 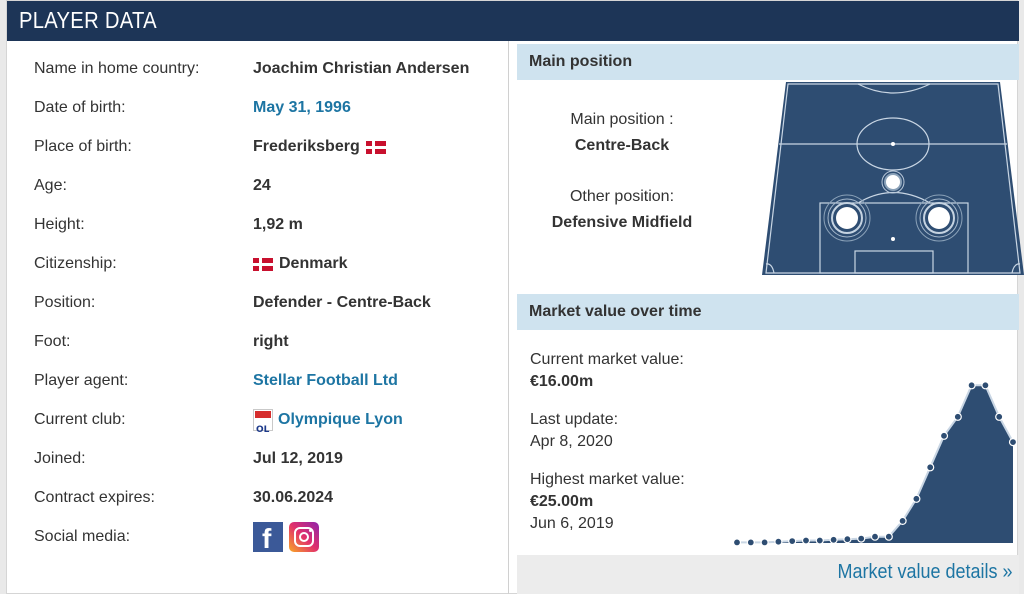 What do you see at coordinates (325, 381) in the screenshot?
I see `player-agent-link: Stellar Football Ltd` at bounding box center [325, 381].